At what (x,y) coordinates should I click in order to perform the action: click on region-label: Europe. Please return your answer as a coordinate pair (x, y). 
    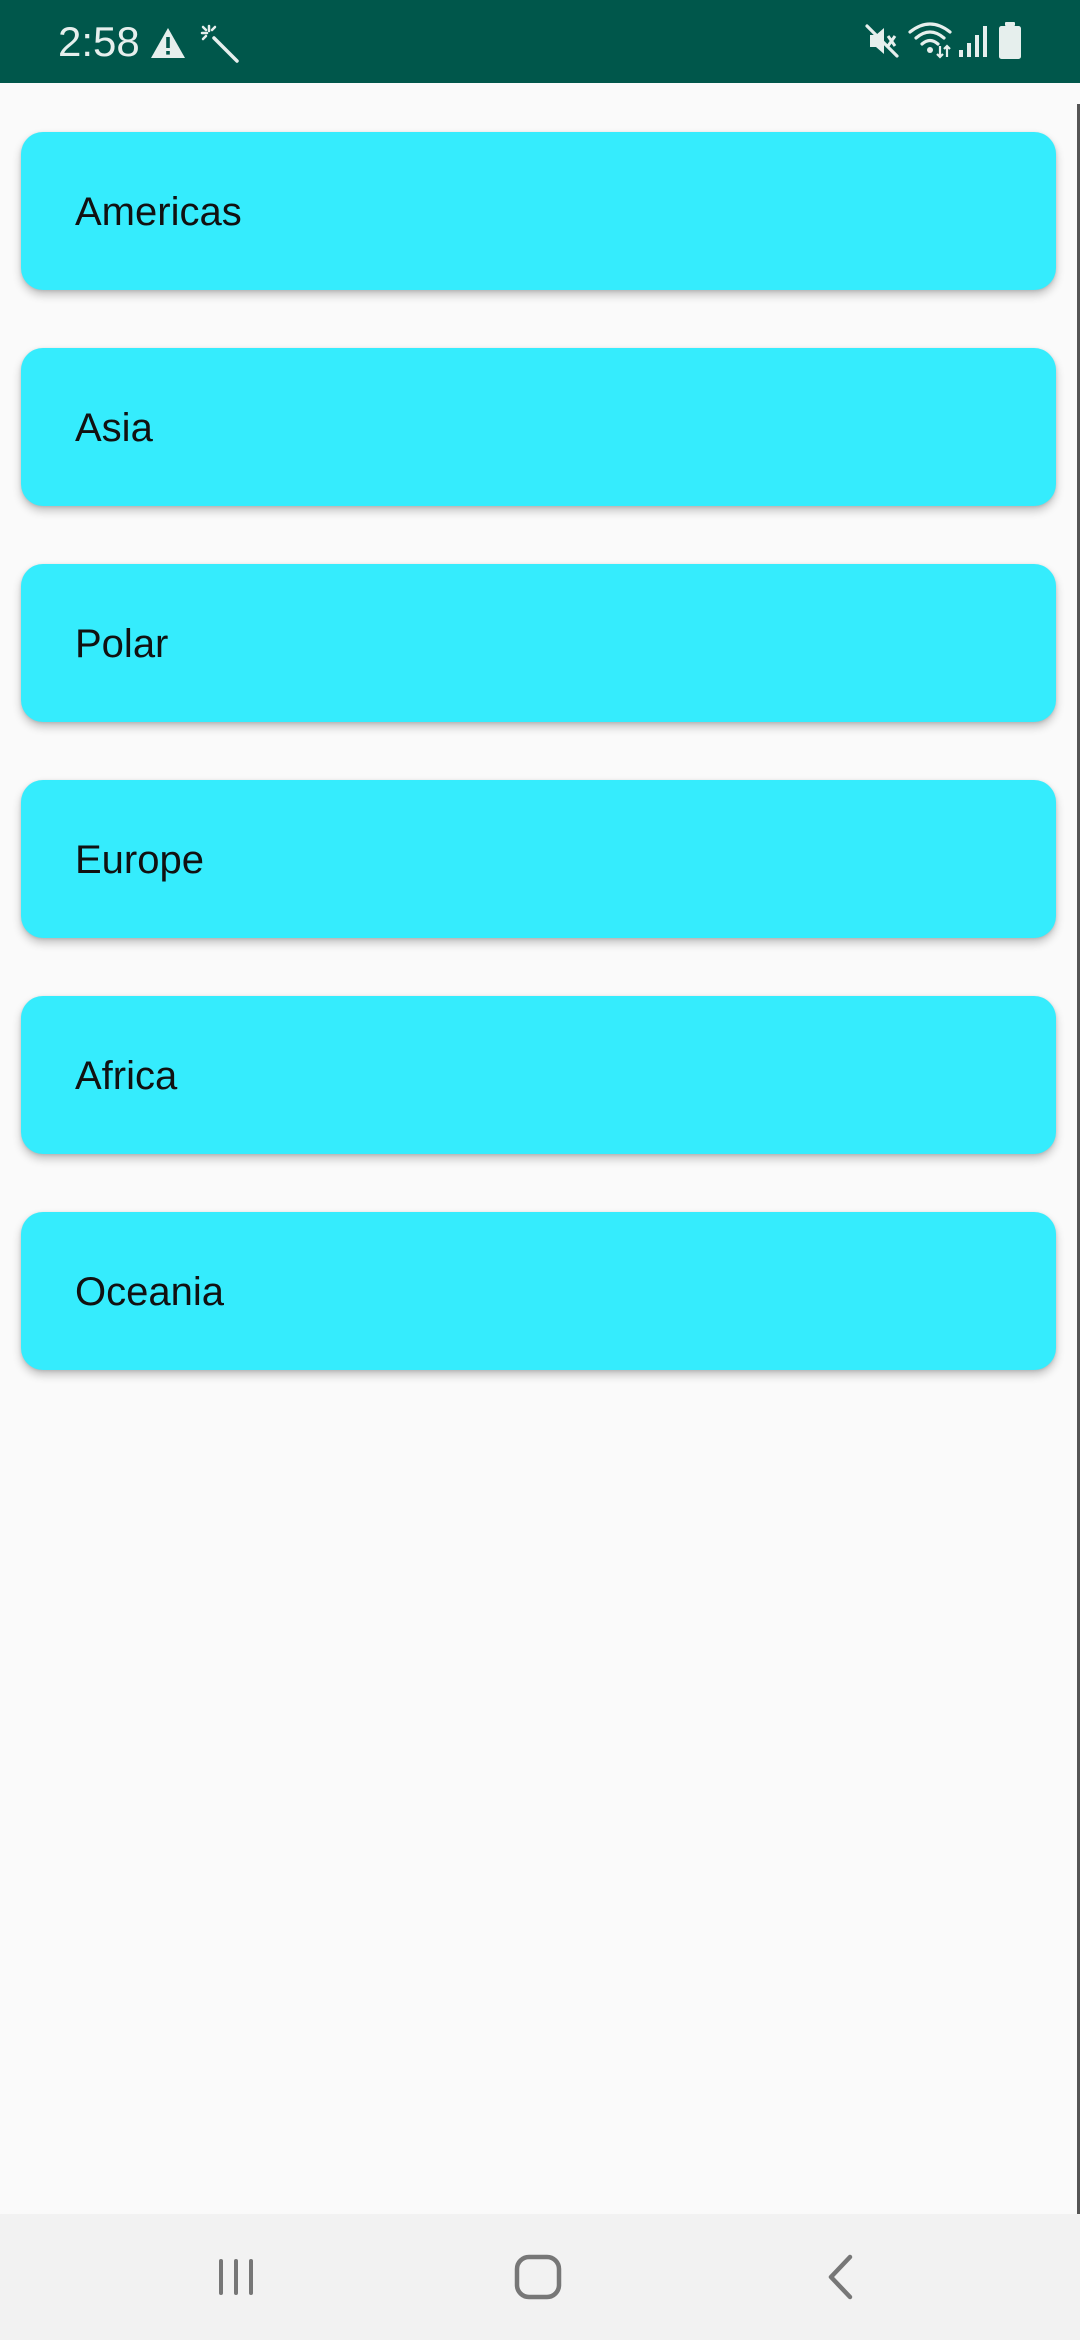
    Looking at the image, I should click on (139, 860).